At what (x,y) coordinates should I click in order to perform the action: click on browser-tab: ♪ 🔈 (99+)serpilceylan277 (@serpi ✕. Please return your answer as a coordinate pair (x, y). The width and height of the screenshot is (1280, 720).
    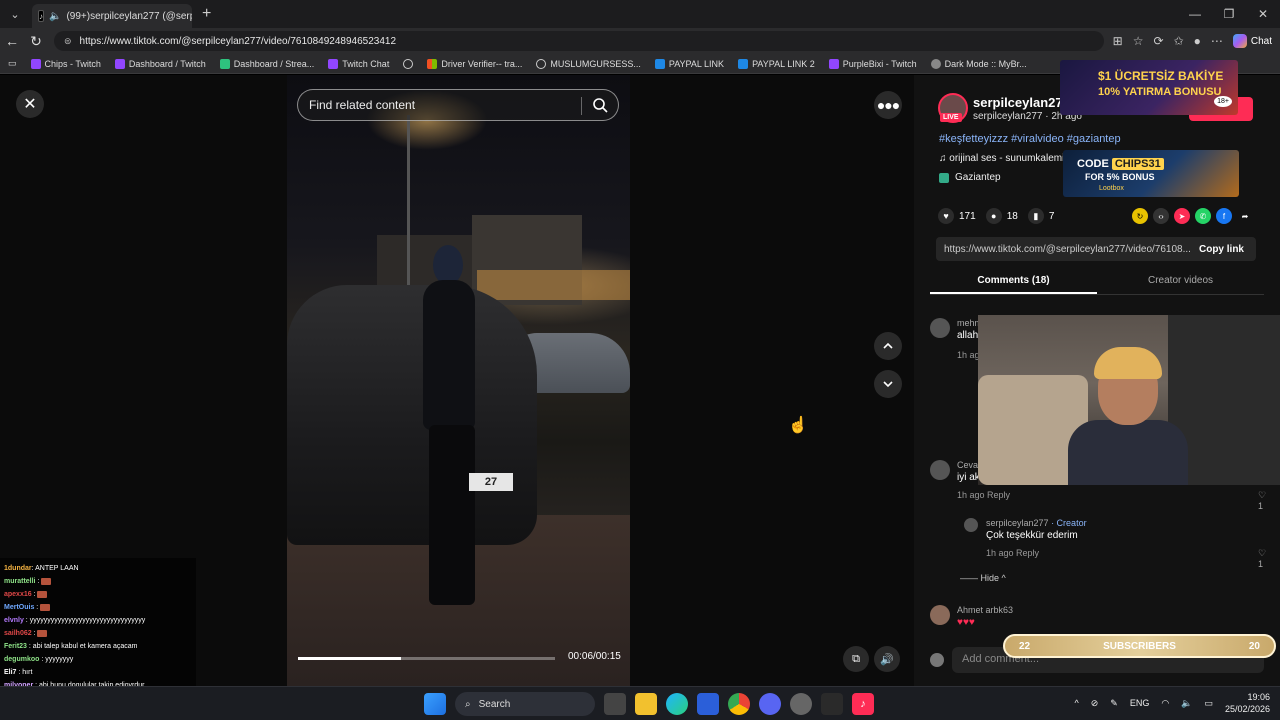
    Looking at the image, I should click on (112, 16).